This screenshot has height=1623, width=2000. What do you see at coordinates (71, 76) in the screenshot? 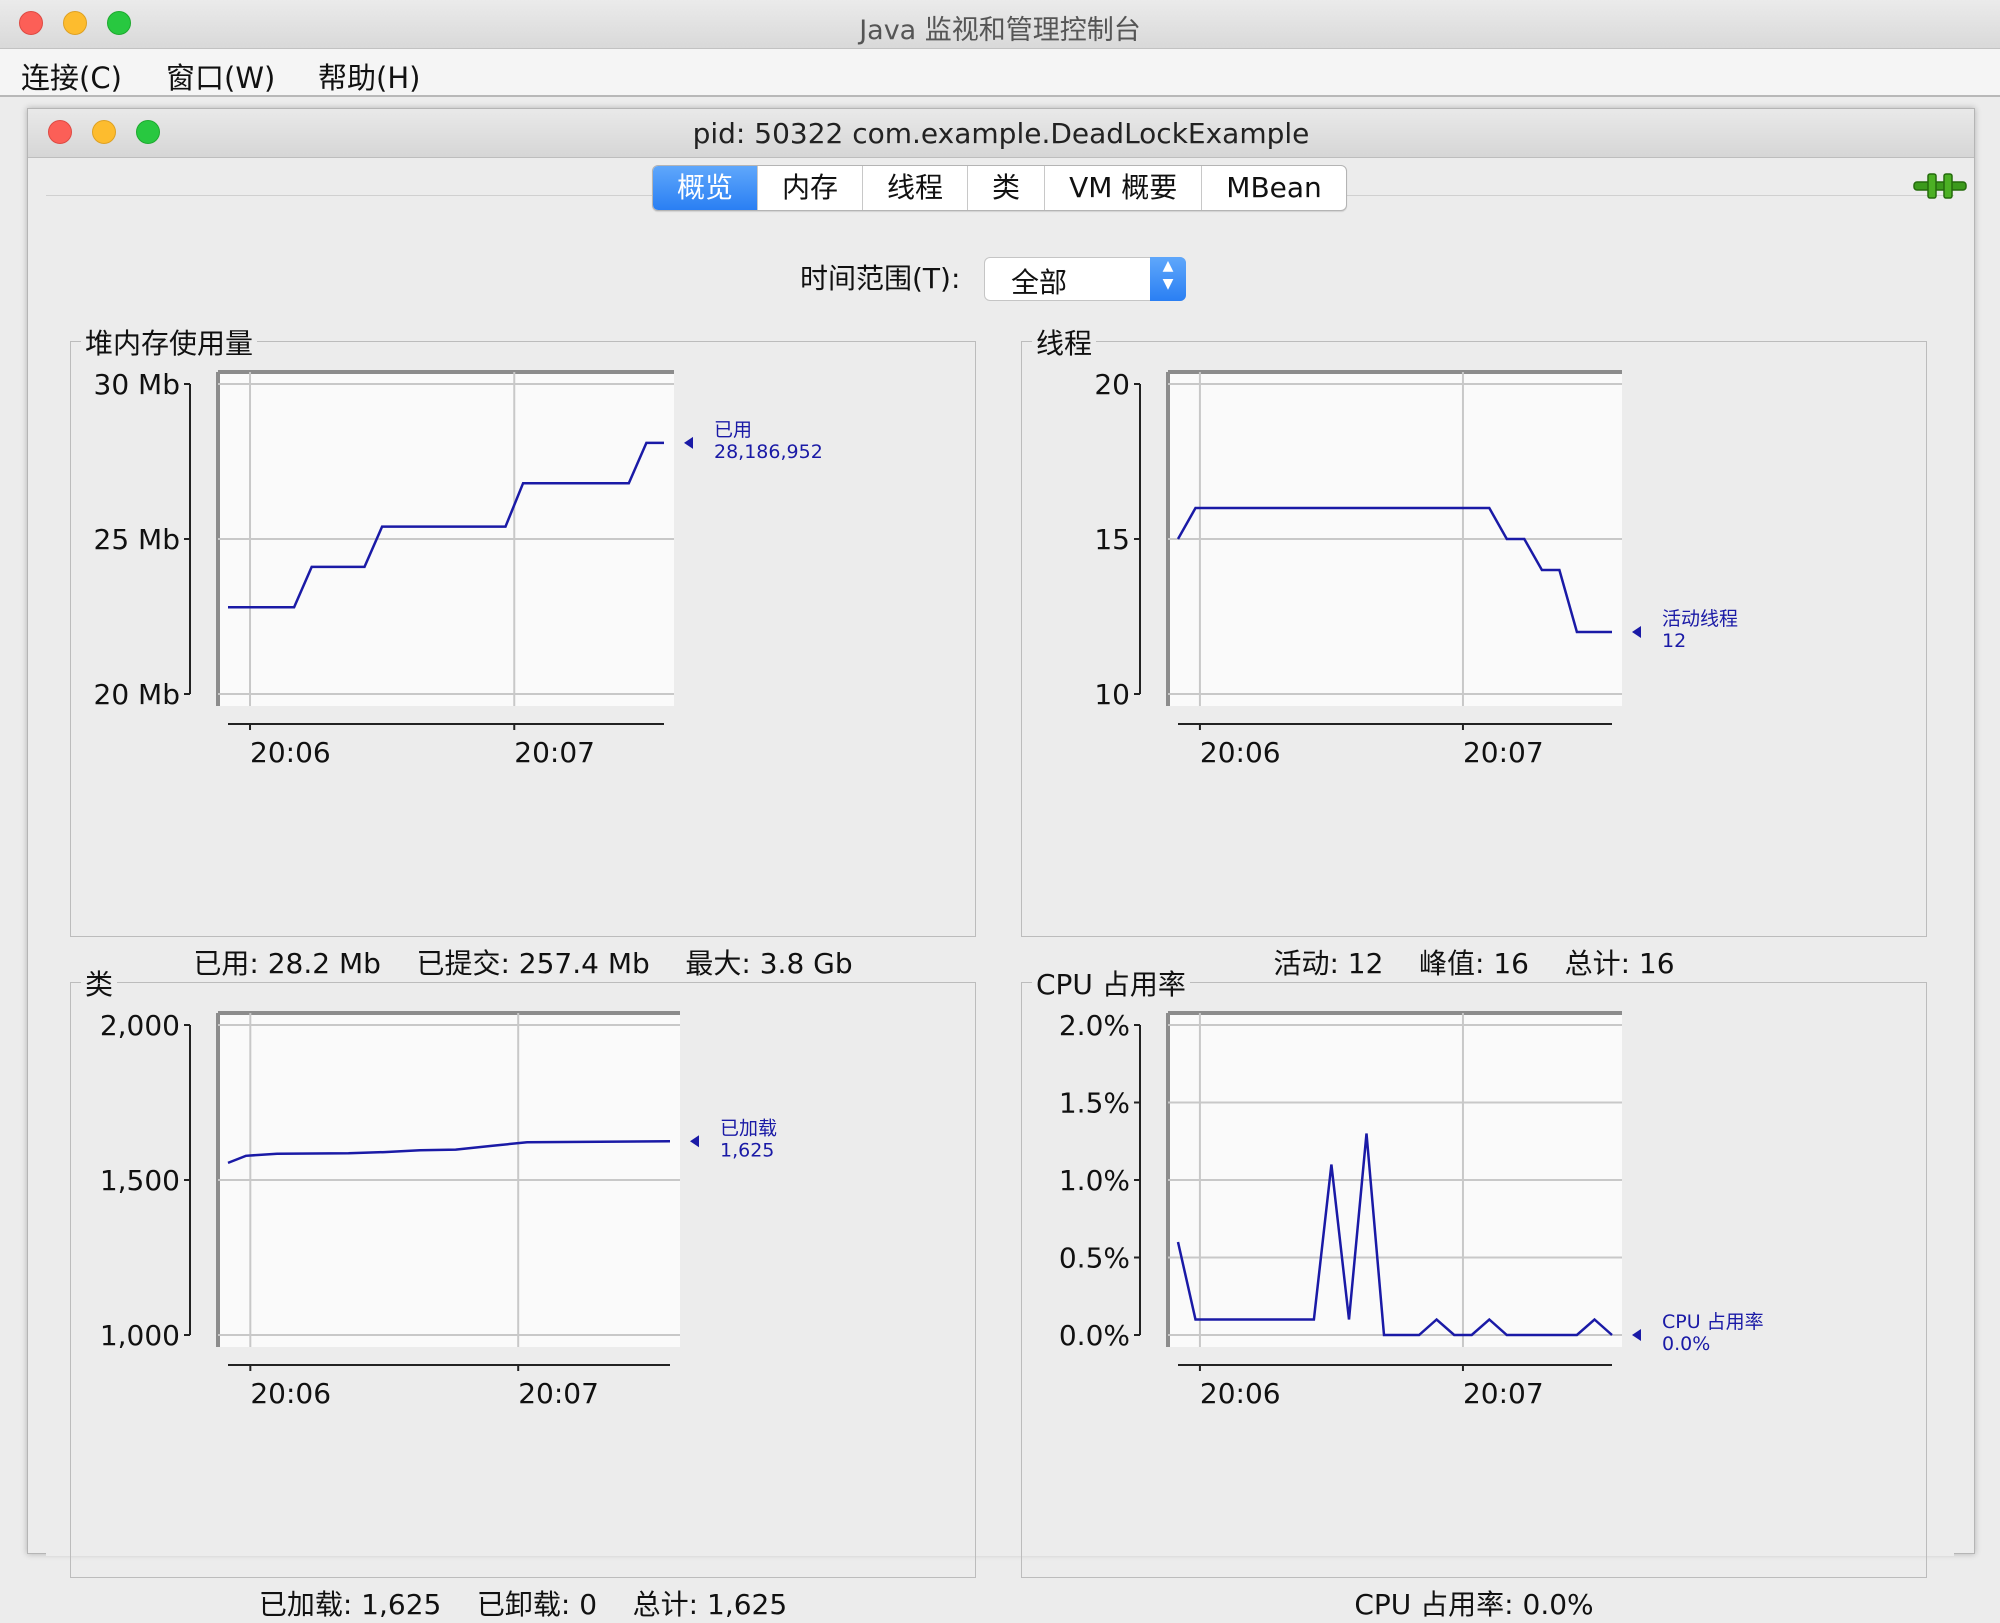
I see `menu-connection: 连接(C)` at bounding box center [71, 76].